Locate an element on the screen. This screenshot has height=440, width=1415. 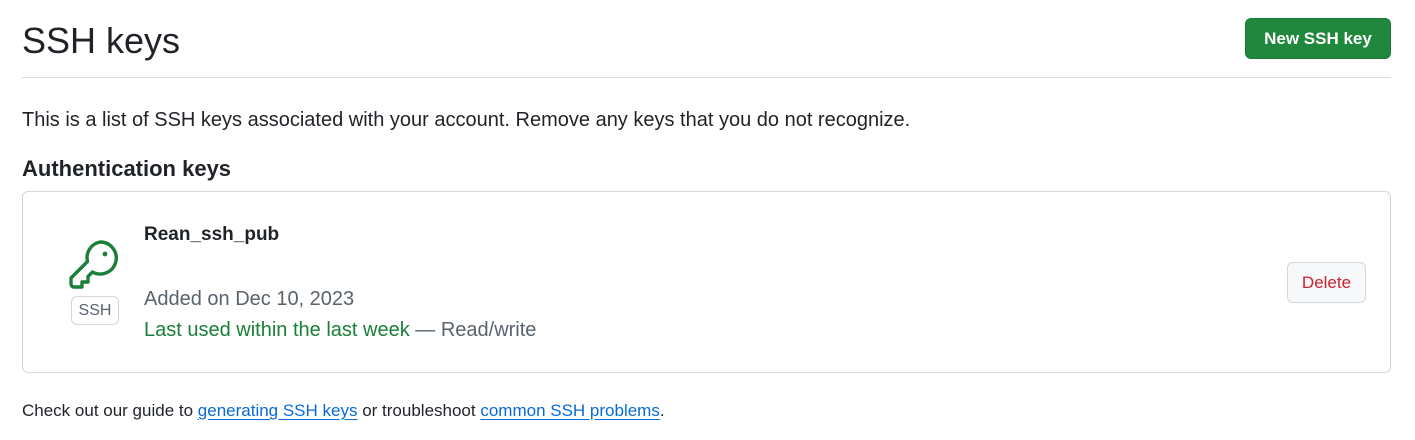
generating-ssh-keys-link: generating SSH keys is located at coordinates (278, 410).